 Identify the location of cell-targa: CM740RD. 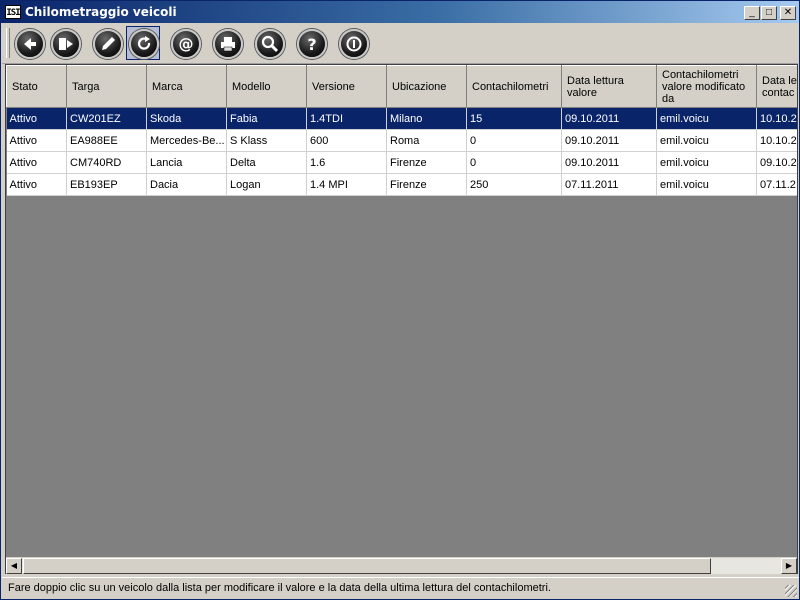
(106, 162).